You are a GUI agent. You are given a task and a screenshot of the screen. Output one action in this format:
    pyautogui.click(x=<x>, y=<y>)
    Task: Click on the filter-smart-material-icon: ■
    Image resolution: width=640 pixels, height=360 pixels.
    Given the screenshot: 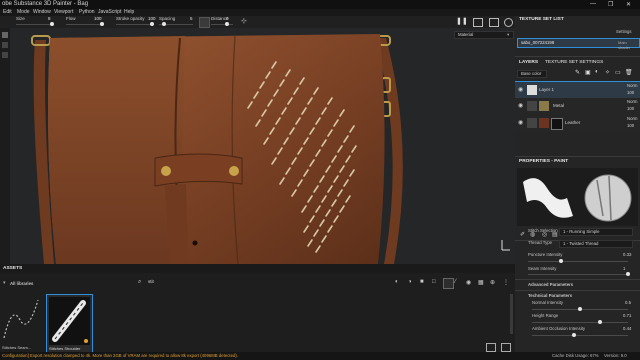 What is the action you would take?
    pyautogui.click(x=422, y=282)
    